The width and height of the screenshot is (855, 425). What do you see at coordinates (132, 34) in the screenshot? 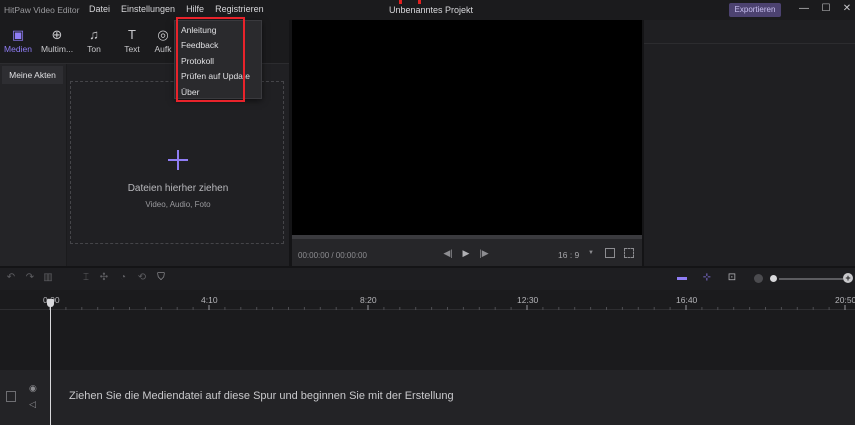
I see `text-icon: T` at bounding box center [132, 34].